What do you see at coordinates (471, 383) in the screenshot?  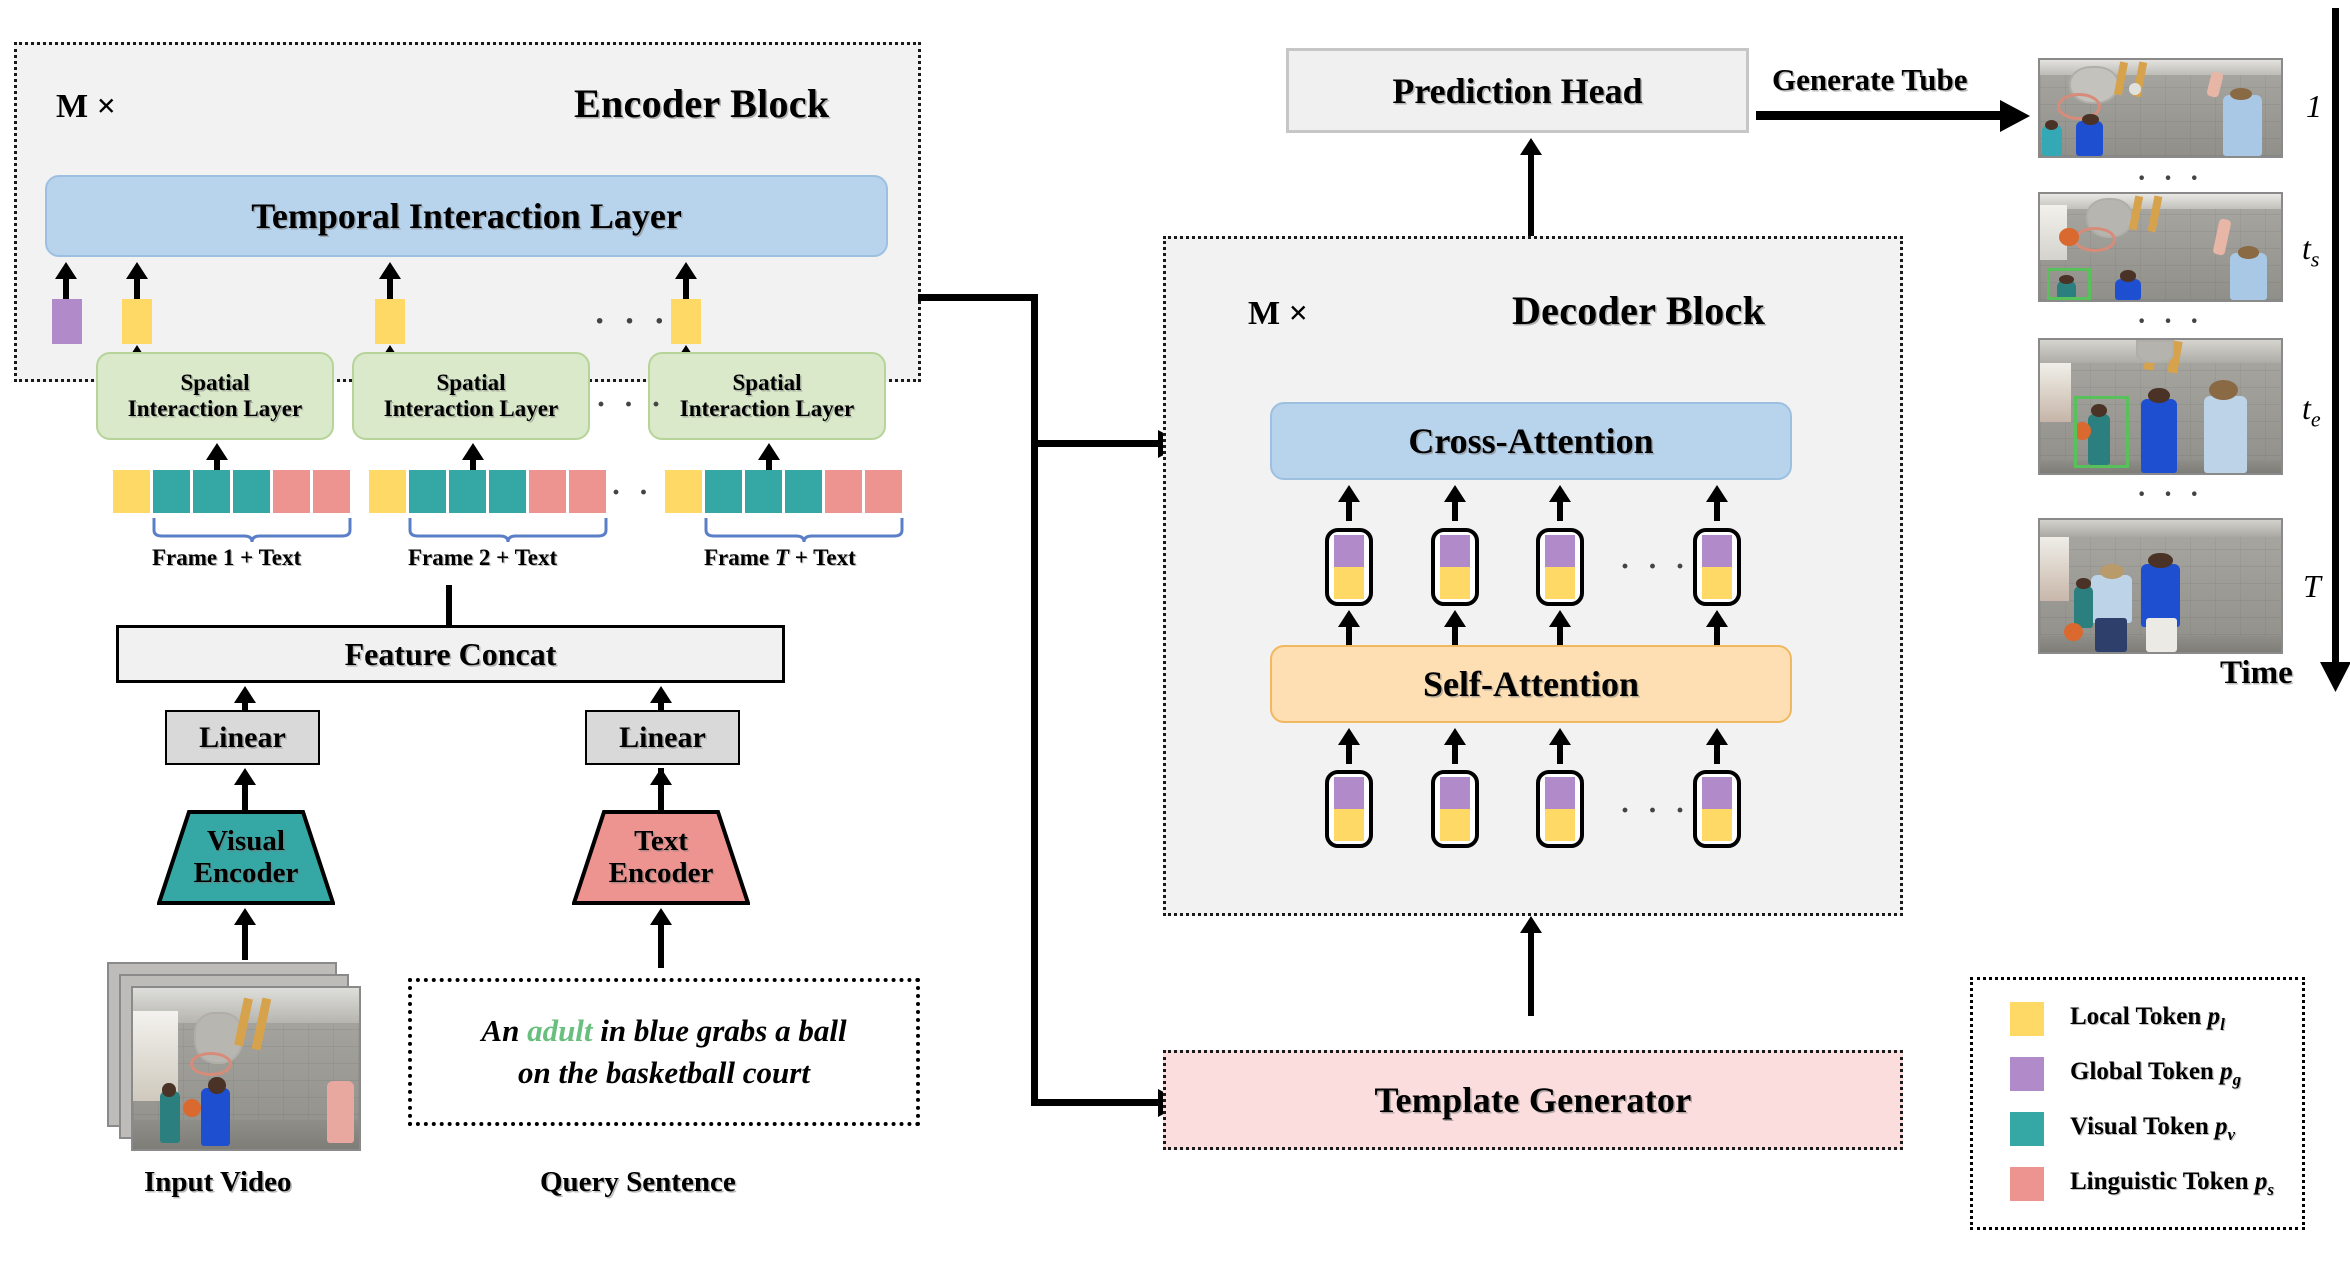 I see `spatial-layer-2-line1: Spatial` at bounding box center [471, 383].